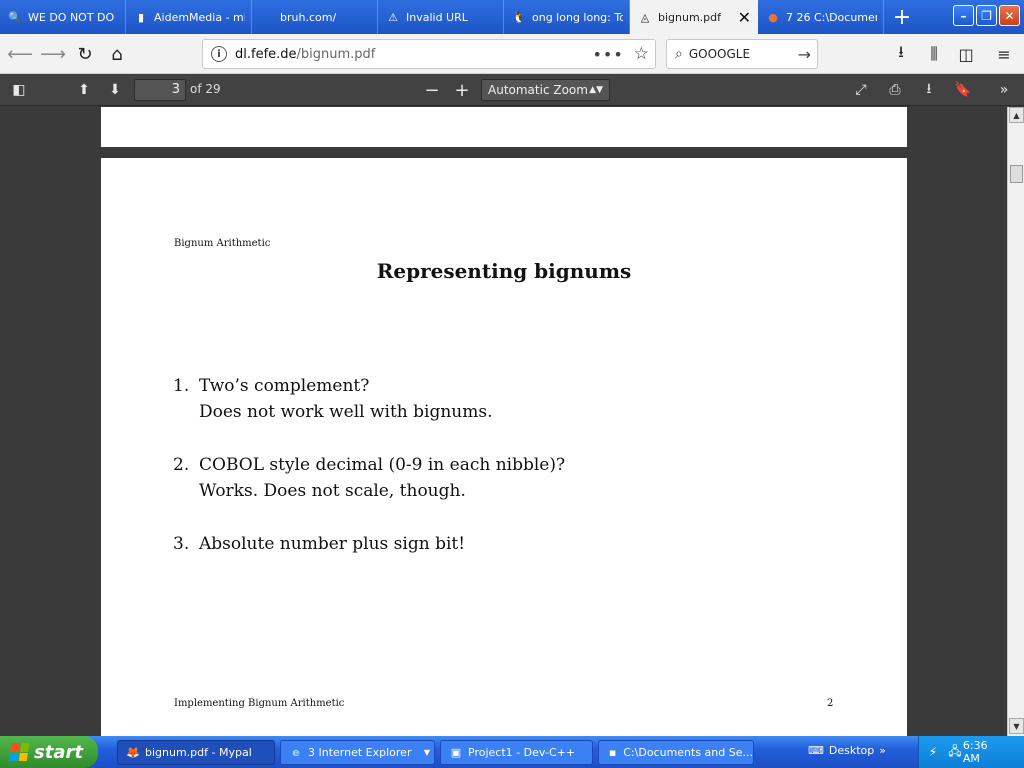 Image resolution: width=1024 pixels, height=768 pixels. I want to click on info-icon: i, so click(219, 54).